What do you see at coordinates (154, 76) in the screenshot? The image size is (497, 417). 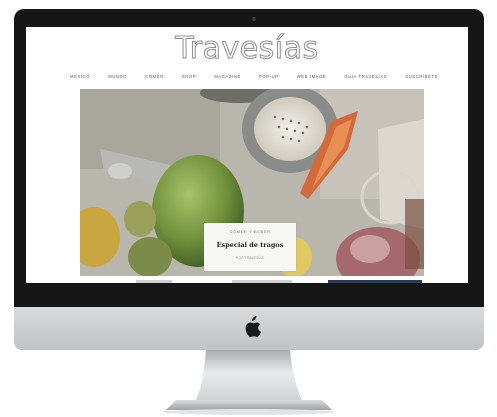 I see `nav-item-comer: COMER` at bounding box center [154, 76].